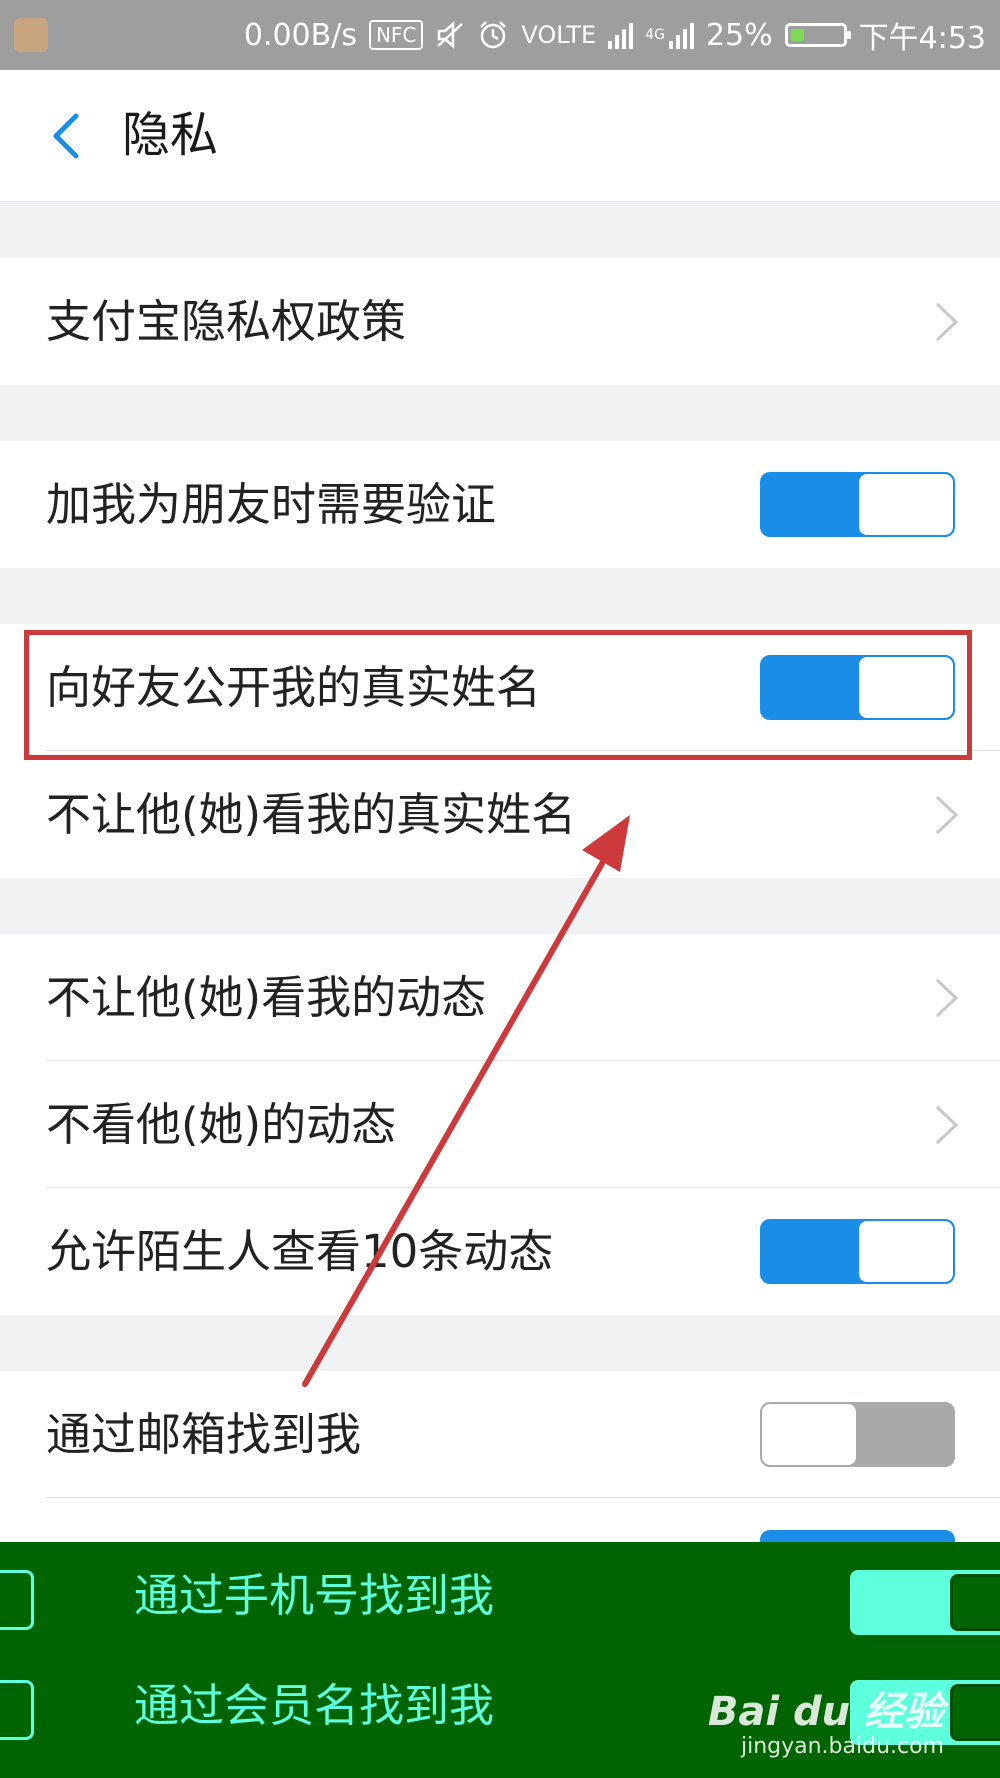 This screenshot has height=1778, width=1000. I want to click on toggle-stranger-moments, so click(857, 1251).